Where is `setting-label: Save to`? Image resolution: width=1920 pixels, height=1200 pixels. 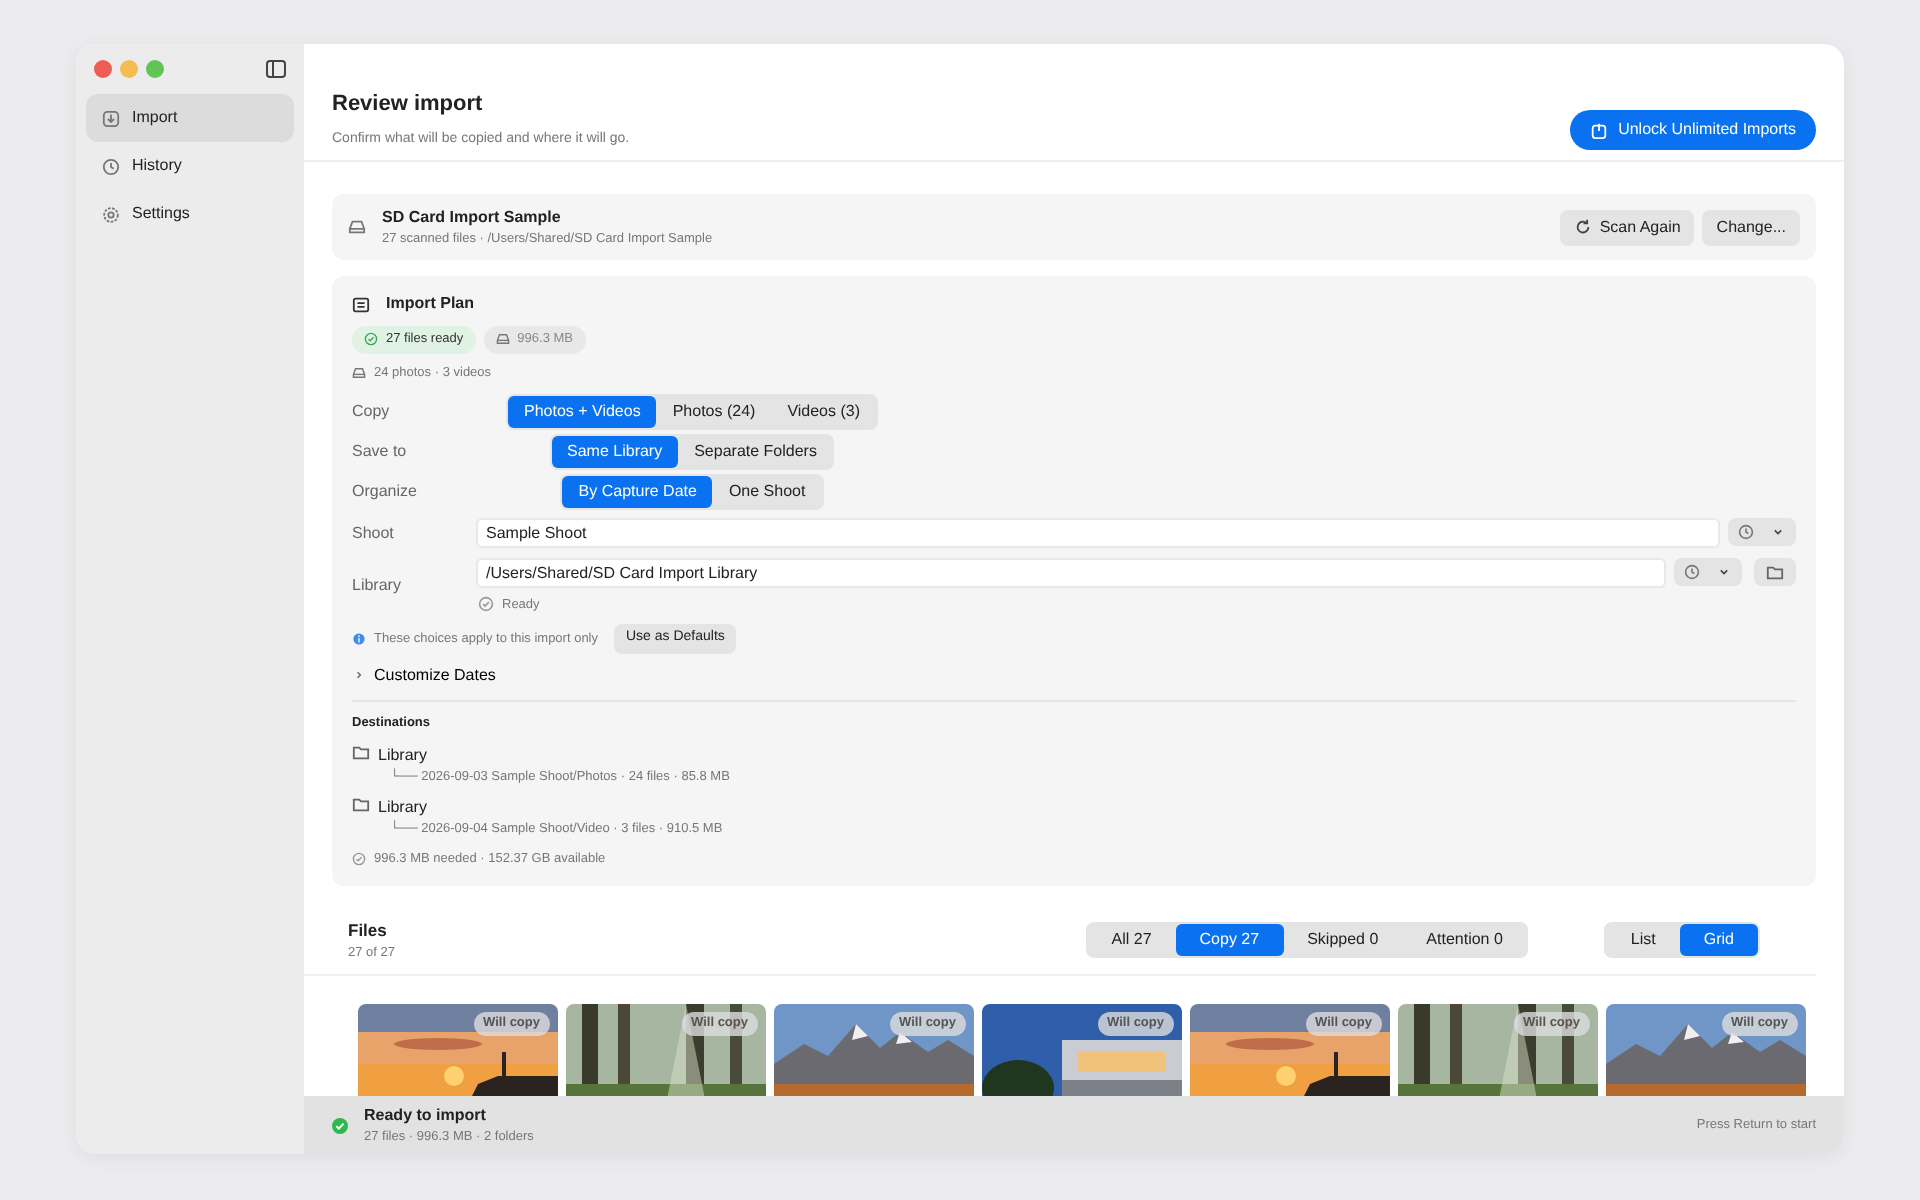
setting-label: Save to is located at coordinates (380, 451).